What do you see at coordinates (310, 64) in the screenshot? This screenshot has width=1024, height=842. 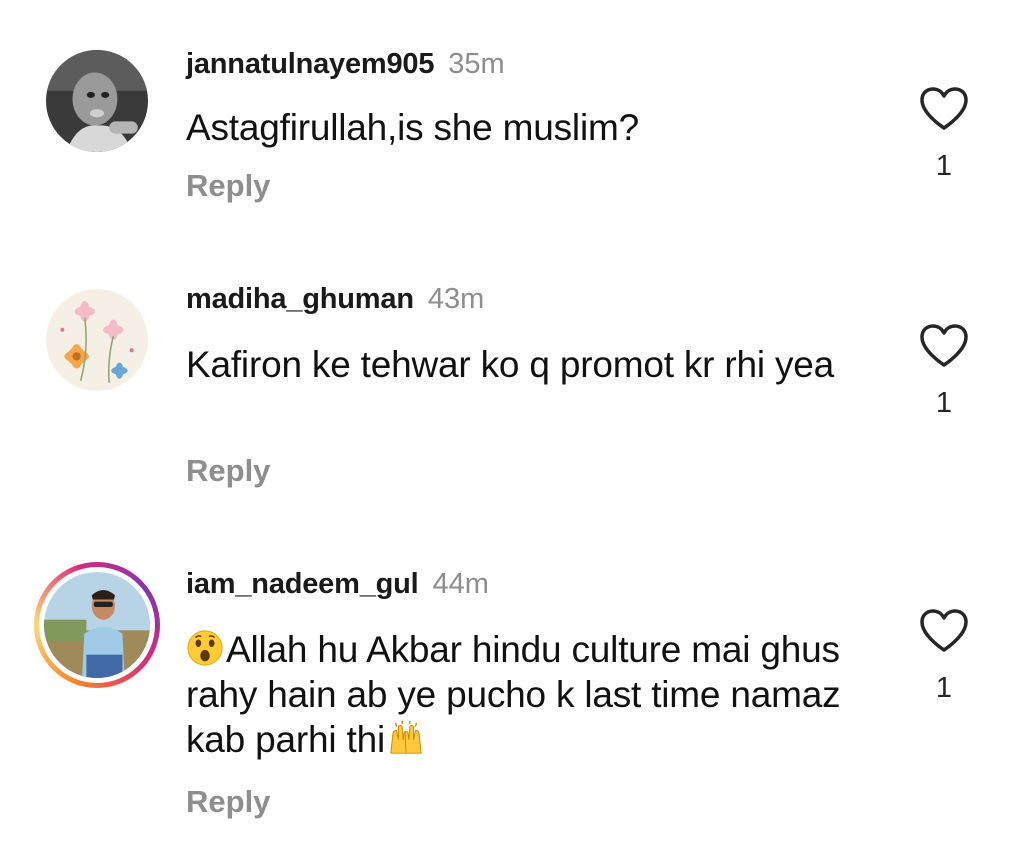 I see `username: jannatulnayem905` at bounding box center [310, 64].